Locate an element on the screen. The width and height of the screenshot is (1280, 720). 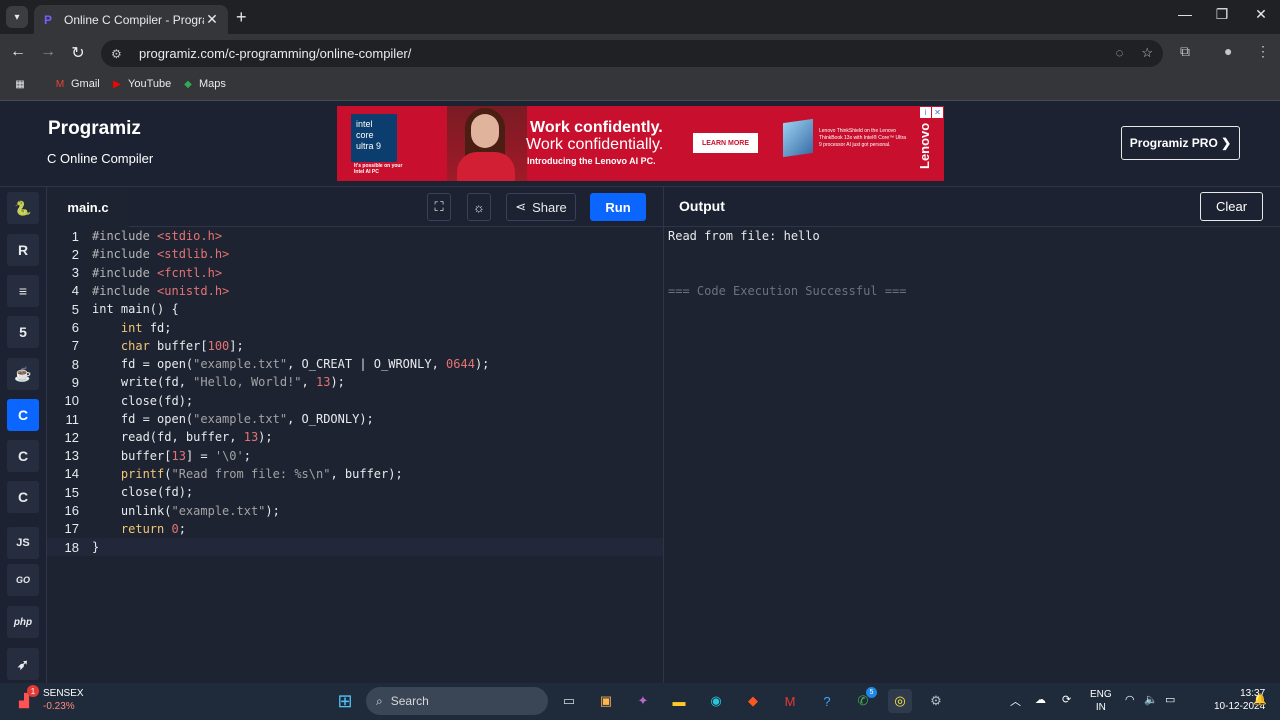
csharp-icon: C is located at coordinates (23, 497).